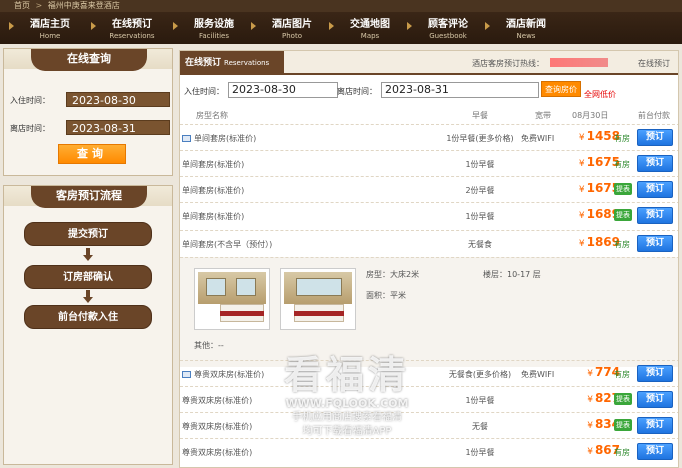 Image resolution: width=682 pixels, height=468 pixels. I want to click on nav-item-news: 酒店新闻 News, so click(519, 28).